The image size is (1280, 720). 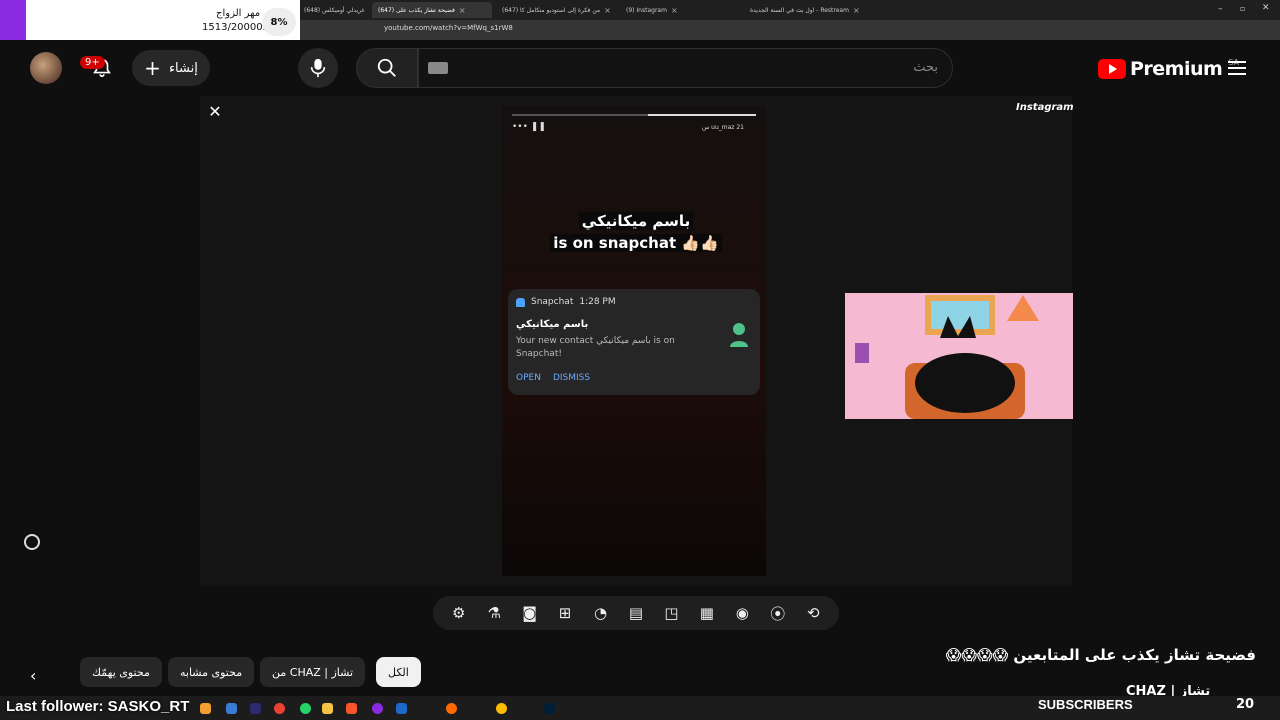 I want to click on folder-icon, so click(x=327, y=708).